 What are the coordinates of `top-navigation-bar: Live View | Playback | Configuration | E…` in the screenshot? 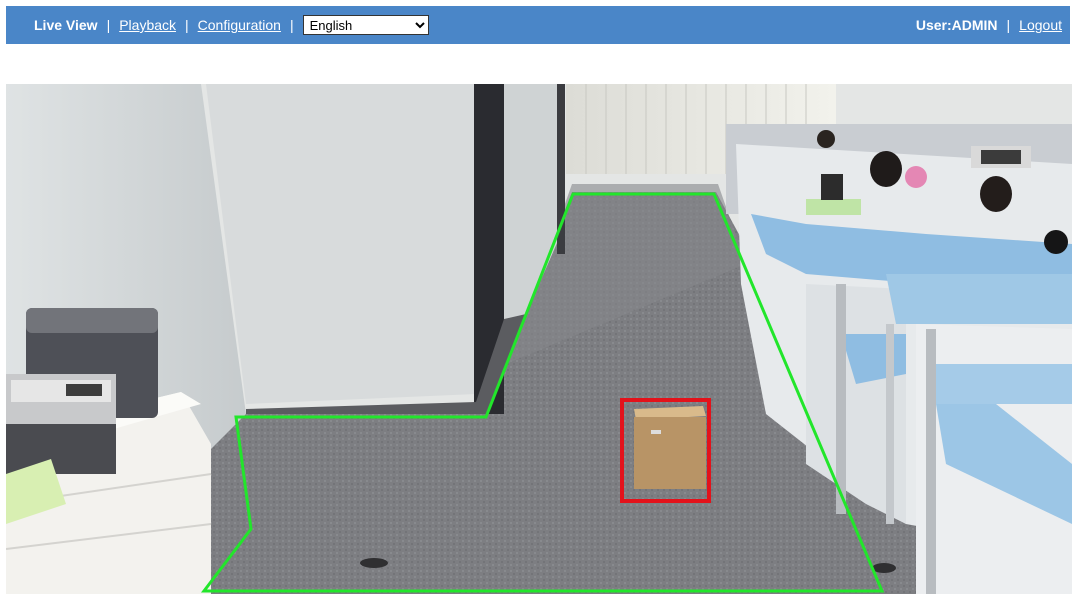 It's located at (538, 25).